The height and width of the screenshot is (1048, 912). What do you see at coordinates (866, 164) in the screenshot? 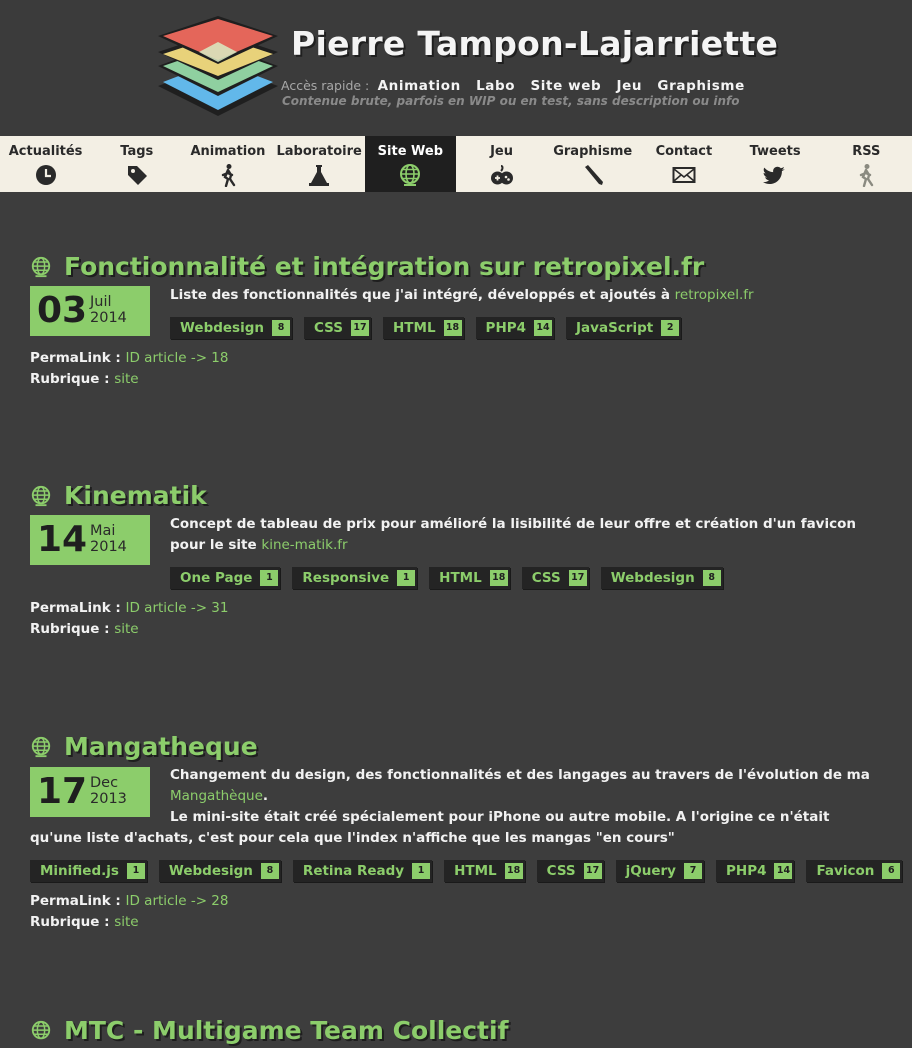
I see `nav-item-rss: RSS` at bounding box center [866, 164].